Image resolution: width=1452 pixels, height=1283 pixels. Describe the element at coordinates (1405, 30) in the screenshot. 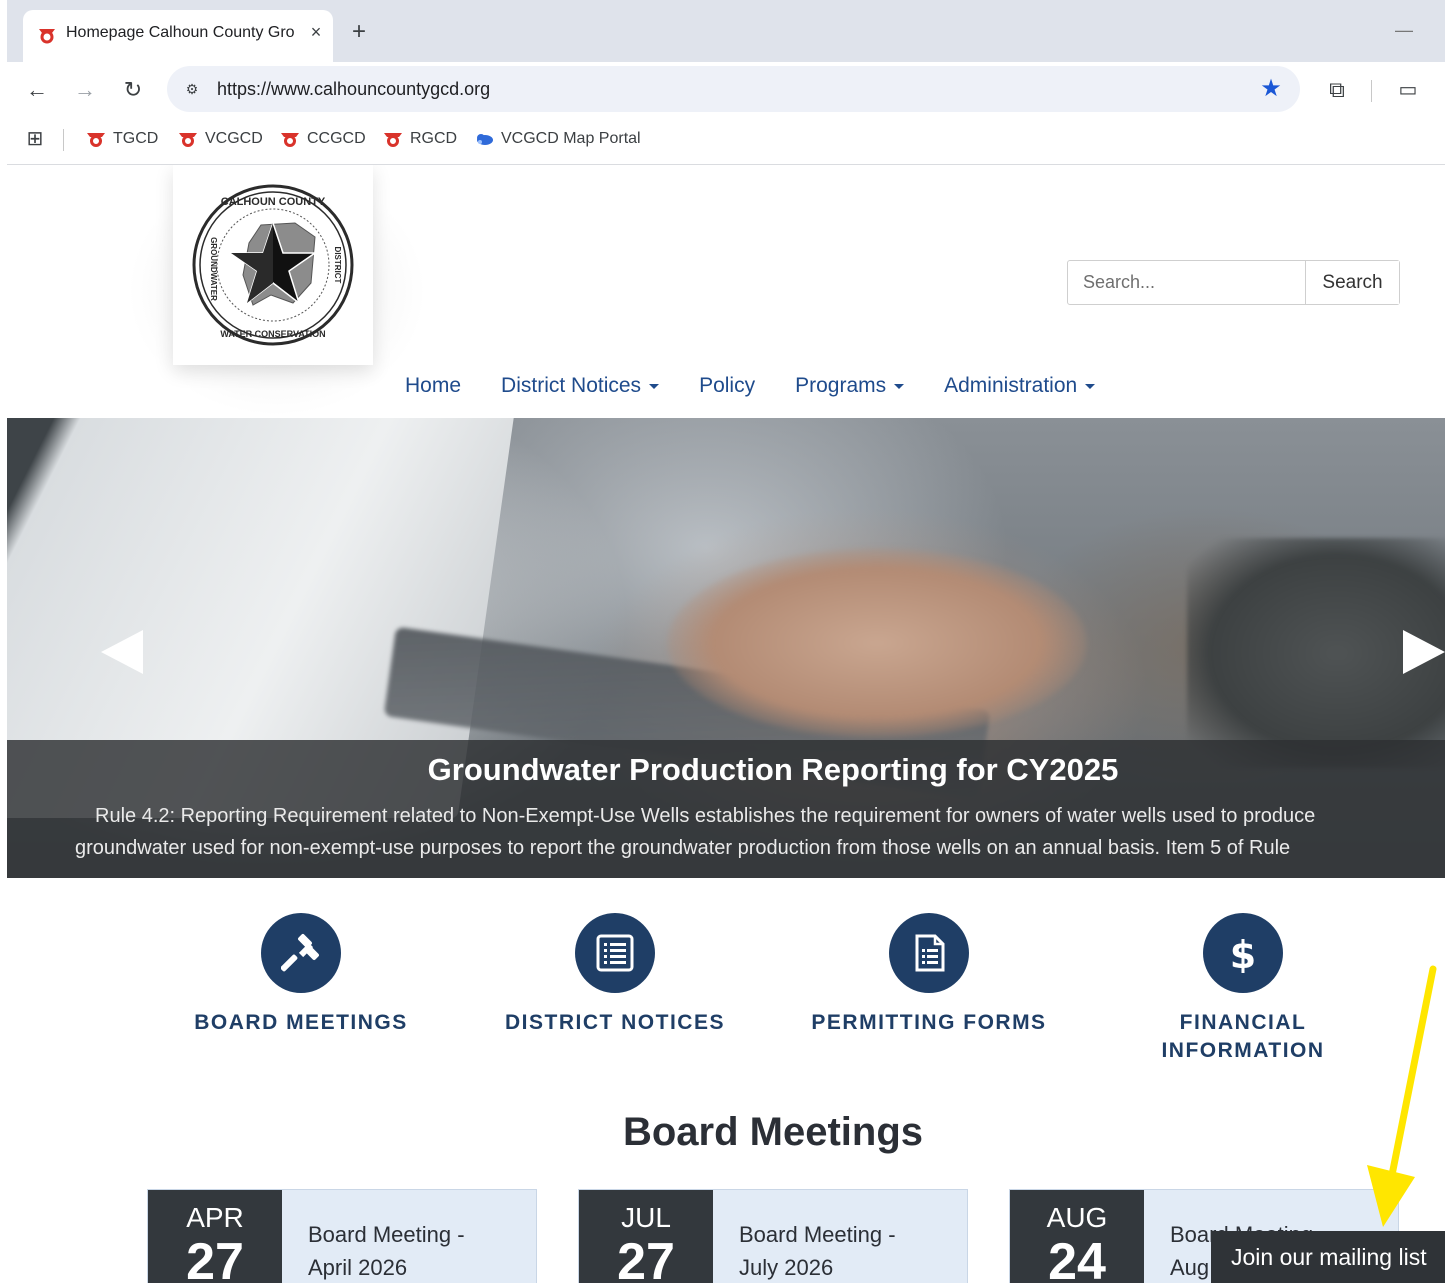

I see `minimize-icon: —` at that location.